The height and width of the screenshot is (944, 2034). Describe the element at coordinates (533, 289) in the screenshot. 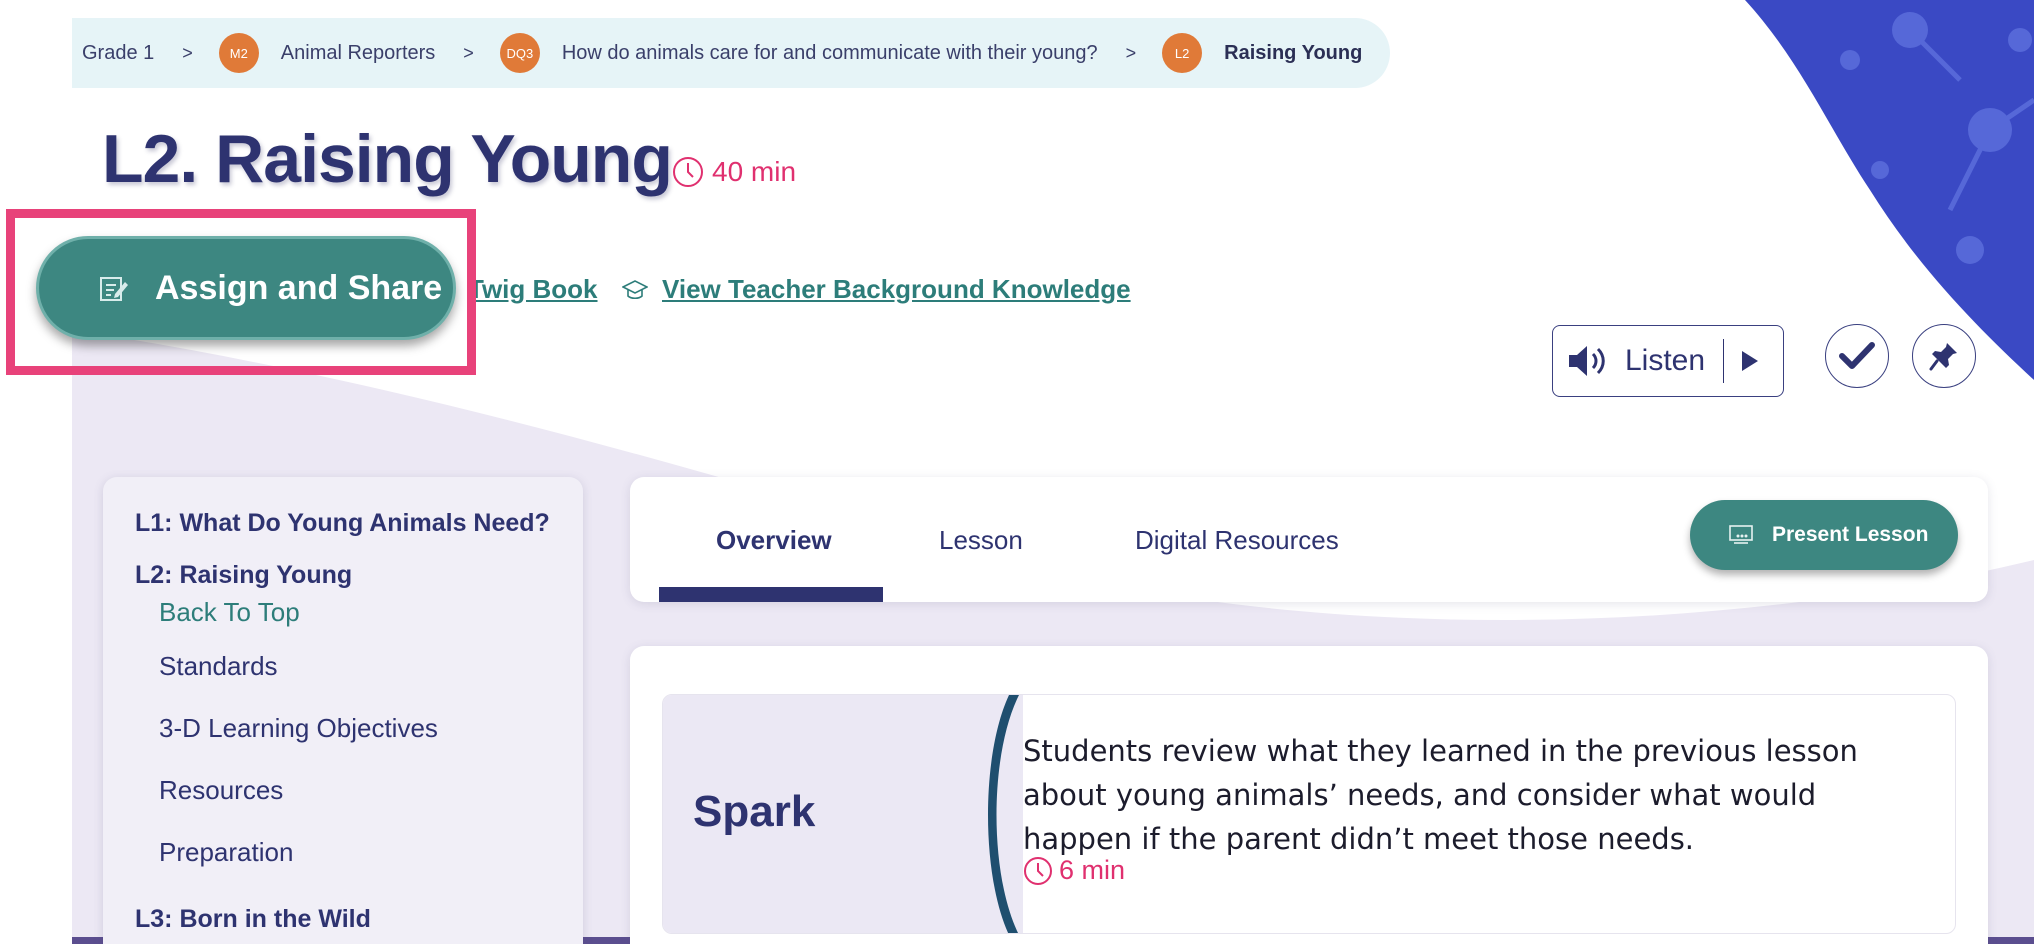

I see `book-link: Twig Book` at that location.